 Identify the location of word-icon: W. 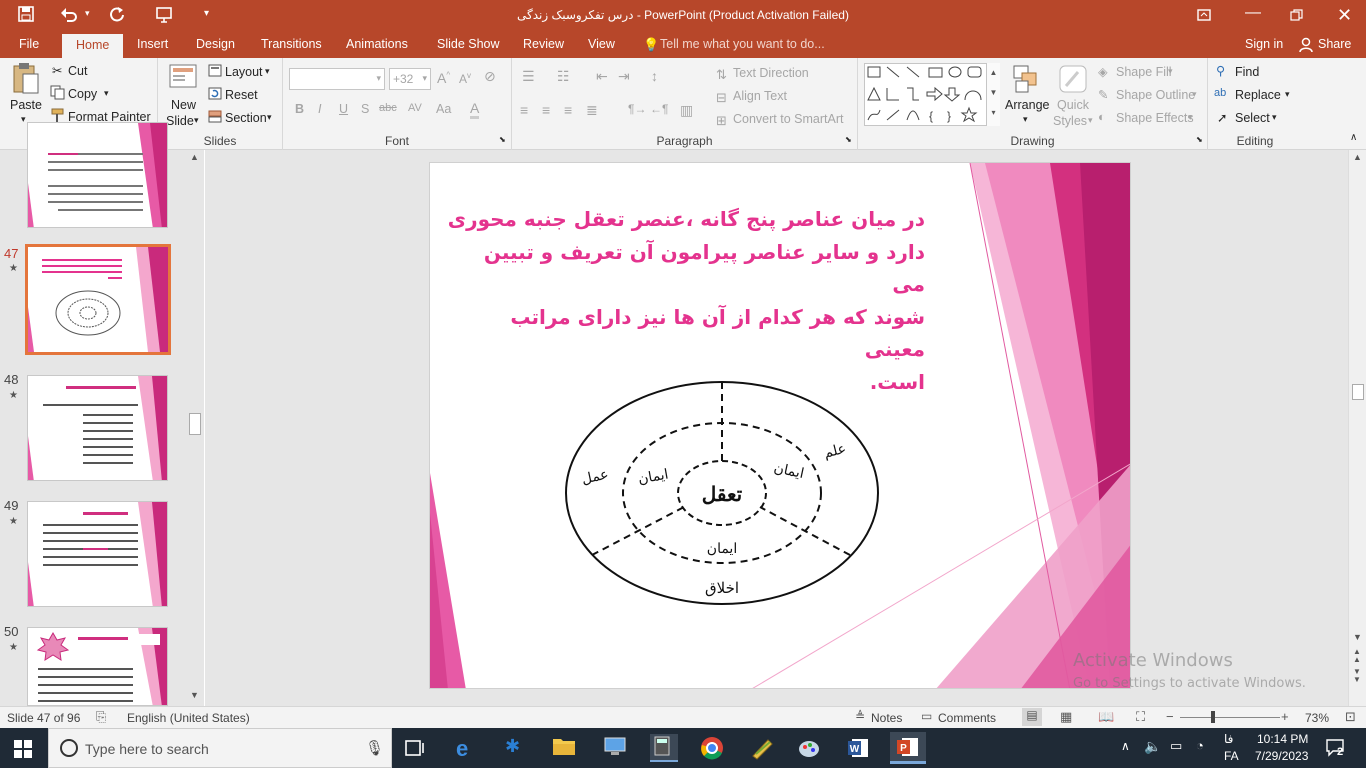
(858, 748).